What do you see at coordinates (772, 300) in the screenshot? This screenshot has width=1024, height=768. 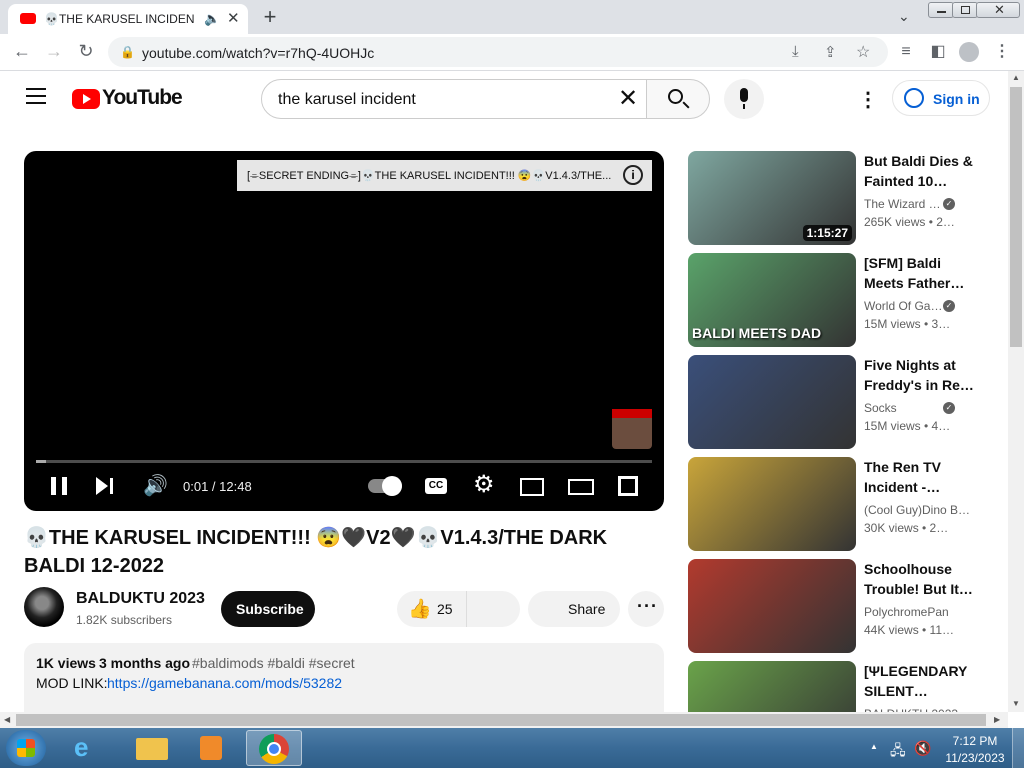 I see `video-thumbnail: BALDI MEETS DAD` at bounding box center [772, 300].